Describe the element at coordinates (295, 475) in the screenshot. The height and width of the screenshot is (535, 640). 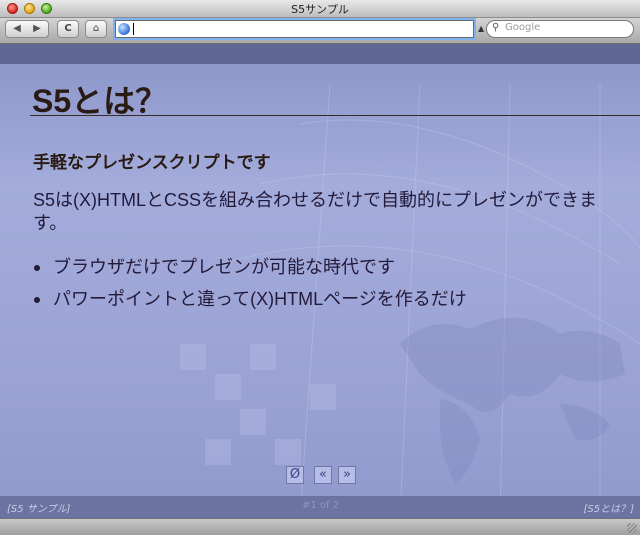
I see `toggle-outline-button: Ø` at that location.